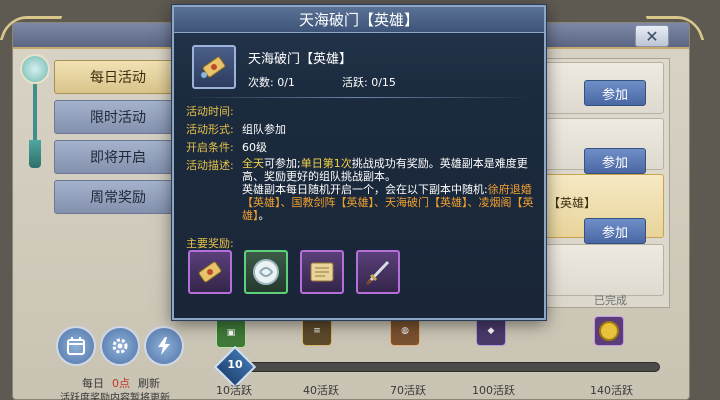  What do you see at coordinates (438, 367) in the screenshot?
I see `activity-progress-bar` at bounding box center [438, 367].